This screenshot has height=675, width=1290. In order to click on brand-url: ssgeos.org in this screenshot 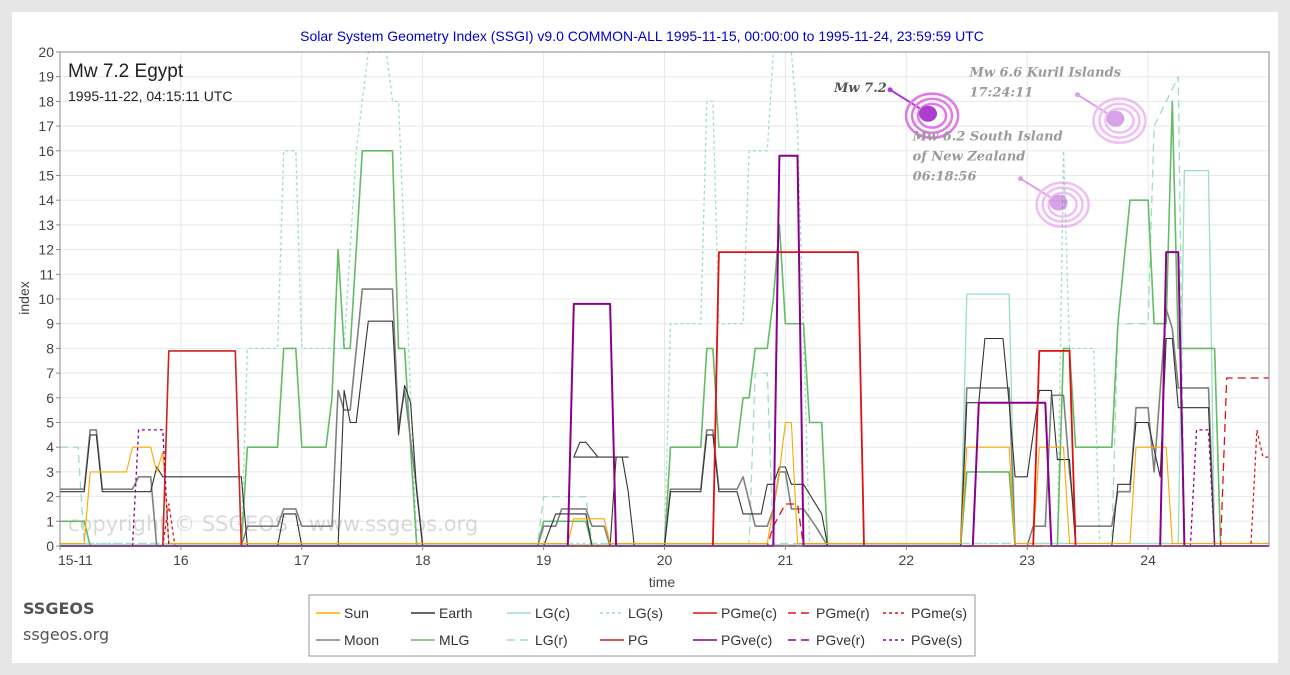, I will do `click(66, 634)`.